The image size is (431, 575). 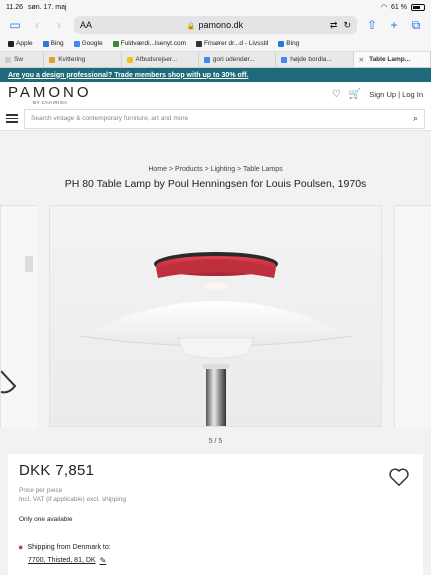 I want to click on bookmark-bing-2: Bing, so click(x=288, y=43).